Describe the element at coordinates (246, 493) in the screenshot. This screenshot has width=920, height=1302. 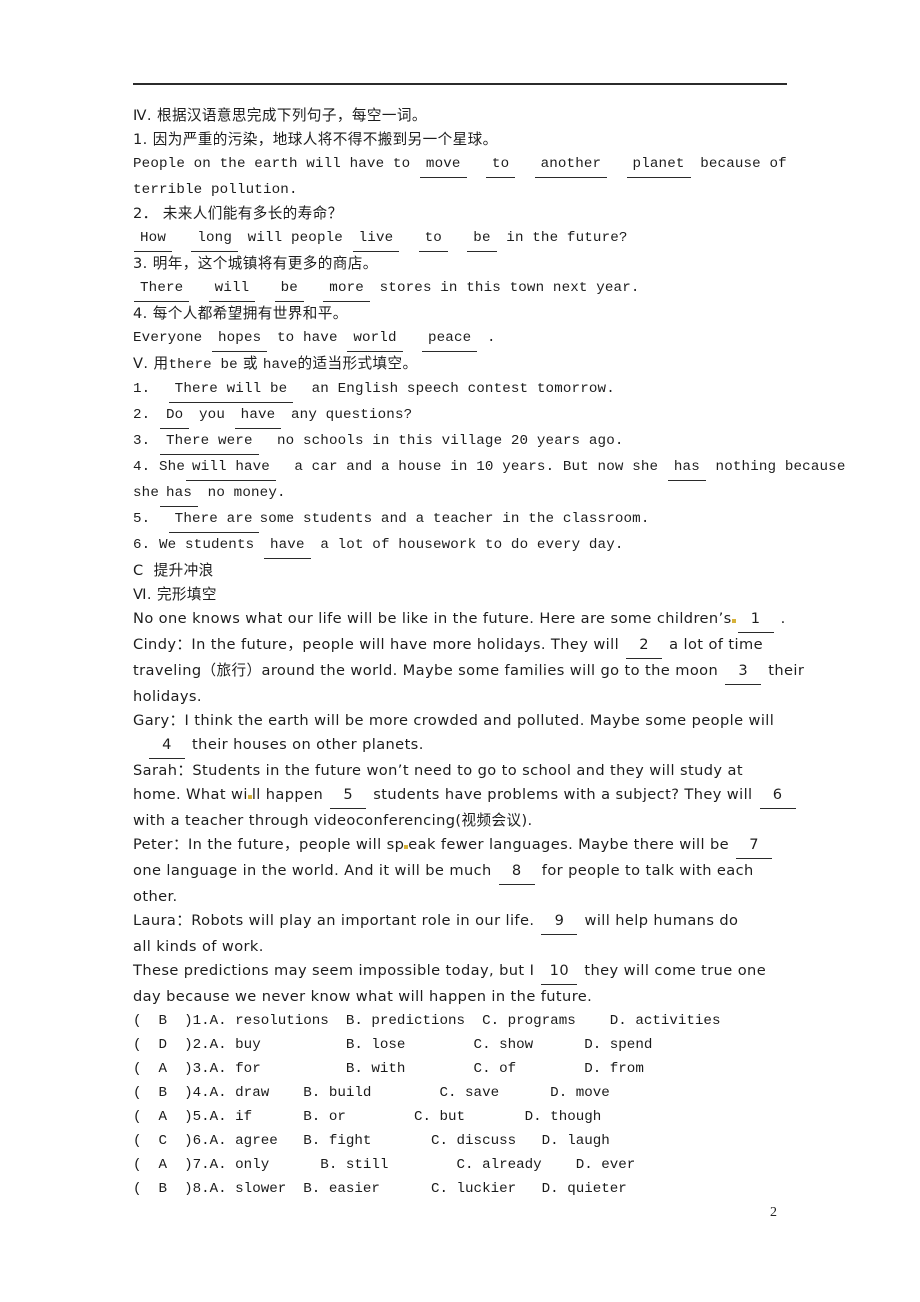
I see `sentence-text: no money.` at that location.